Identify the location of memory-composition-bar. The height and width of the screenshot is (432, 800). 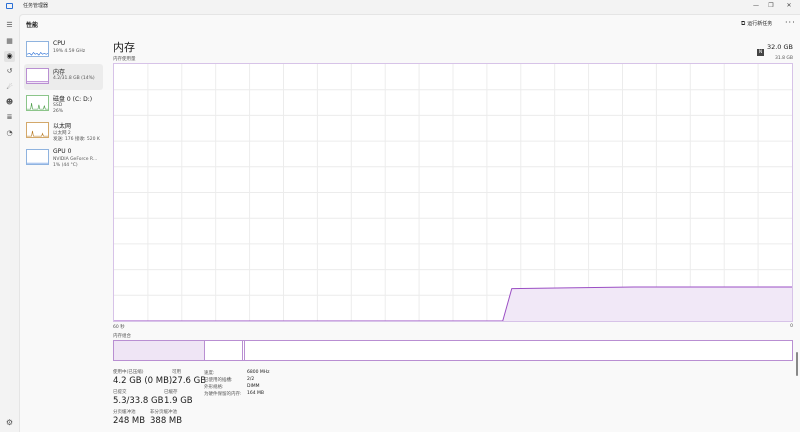
(453, 350).